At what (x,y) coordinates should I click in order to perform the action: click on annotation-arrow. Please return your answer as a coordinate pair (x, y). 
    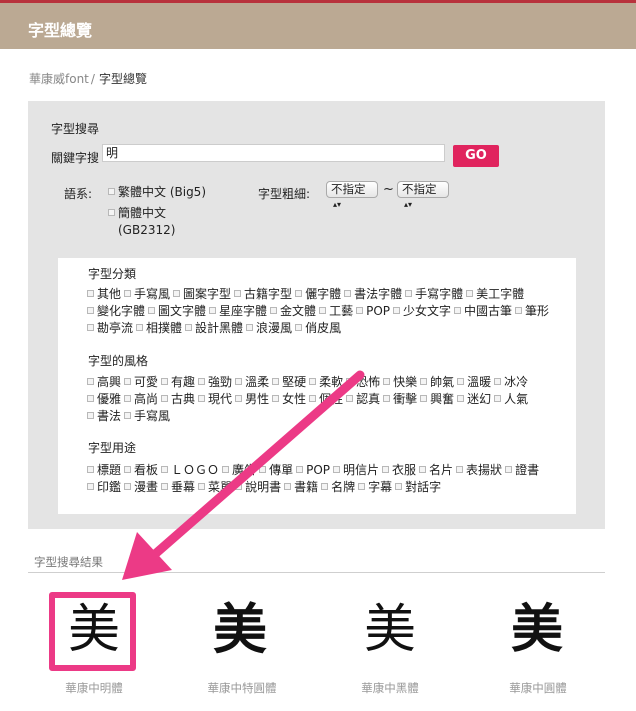
    Looking at the image, I should click on (243, 475).